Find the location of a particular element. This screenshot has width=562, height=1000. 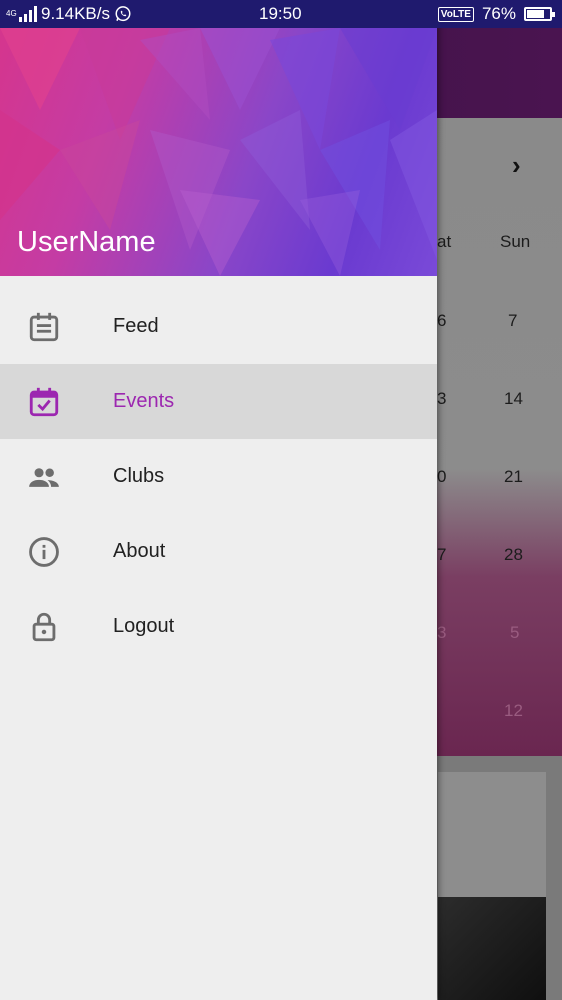

event-card is located at coordinates (492, 834).